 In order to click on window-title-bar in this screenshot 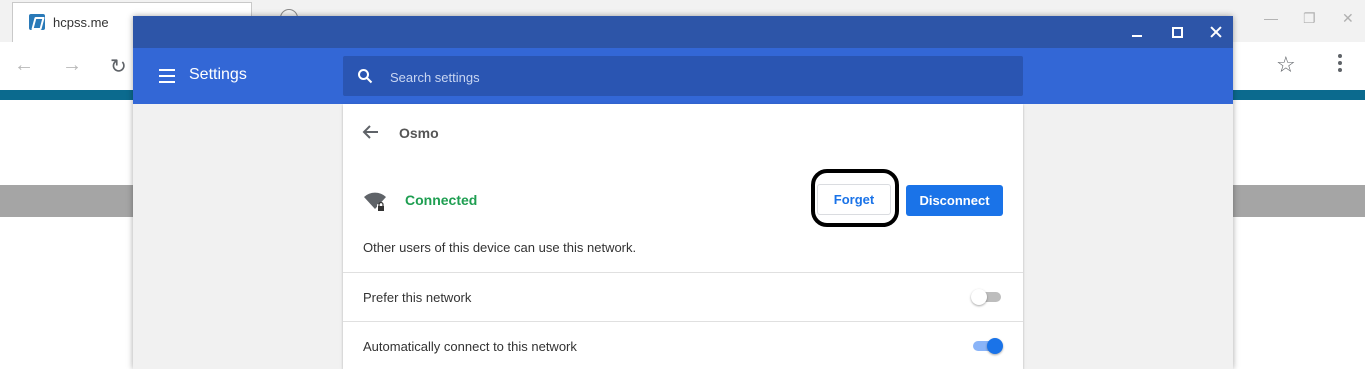, I will do `click(683, 32)`.